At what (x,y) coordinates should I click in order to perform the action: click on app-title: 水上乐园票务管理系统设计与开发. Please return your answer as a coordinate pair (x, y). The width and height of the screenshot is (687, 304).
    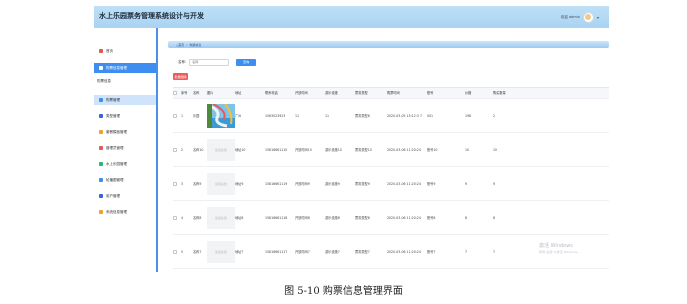
    Looking at the image, I should click on (151, 16).